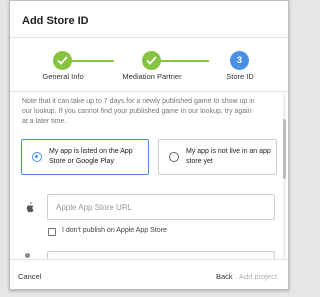 The height and width of the screenshot is (297, 320). What do you see at coordinates (63, 76) in the screenshot?
I see `step-label-general-info: General Info` at bounding box center [63, 76].